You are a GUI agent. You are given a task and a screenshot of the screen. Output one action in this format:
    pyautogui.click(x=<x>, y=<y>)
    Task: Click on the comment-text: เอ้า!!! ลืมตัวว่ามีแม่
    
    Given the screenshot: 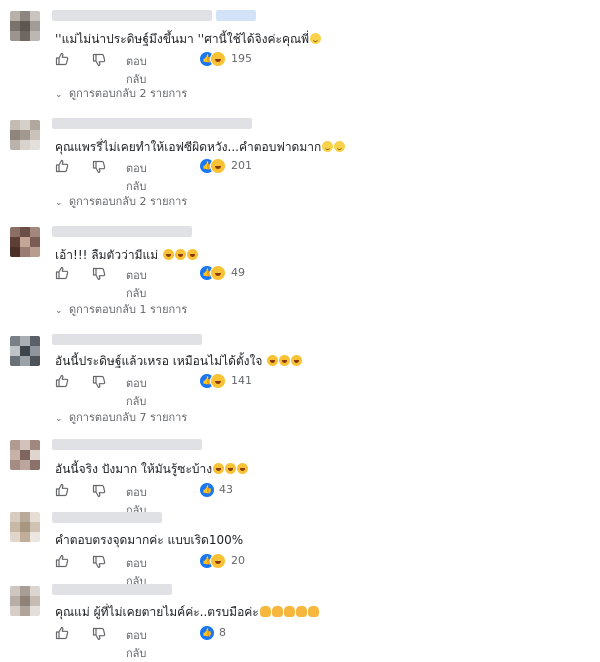 What is the action you would take?
    pyautogui.click(x=126, y=255)
    